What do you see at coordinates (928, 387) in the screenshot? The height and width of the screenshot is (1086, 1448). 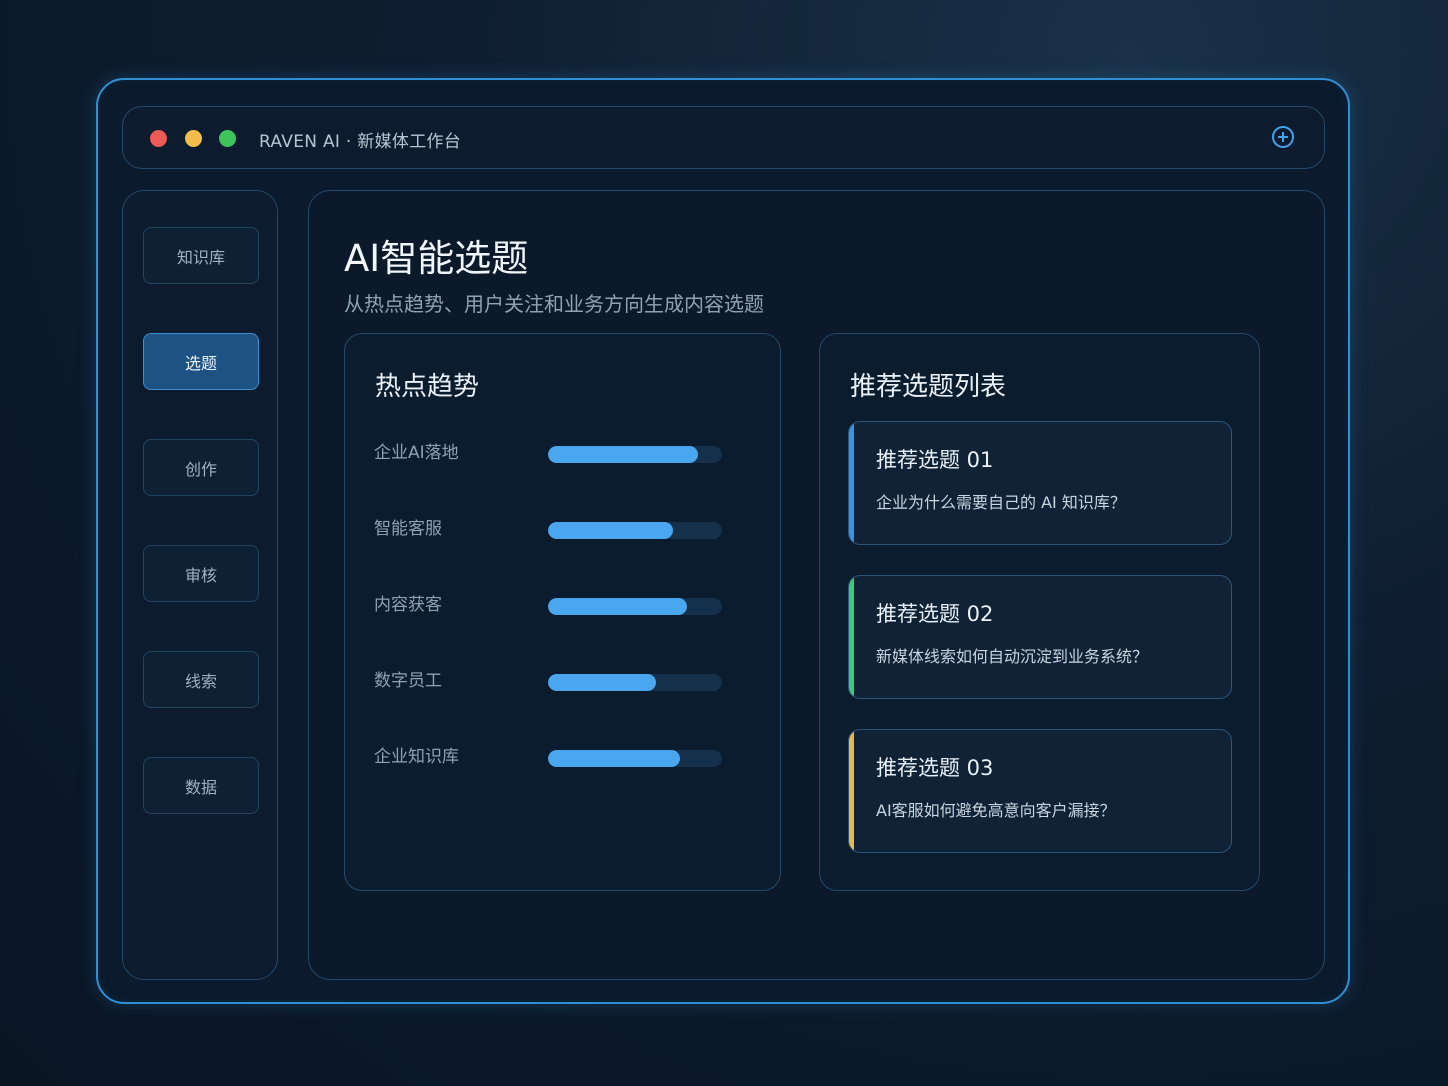 I see `recommendations-title: 推荐选题列表` at bounding box center [928, 387].